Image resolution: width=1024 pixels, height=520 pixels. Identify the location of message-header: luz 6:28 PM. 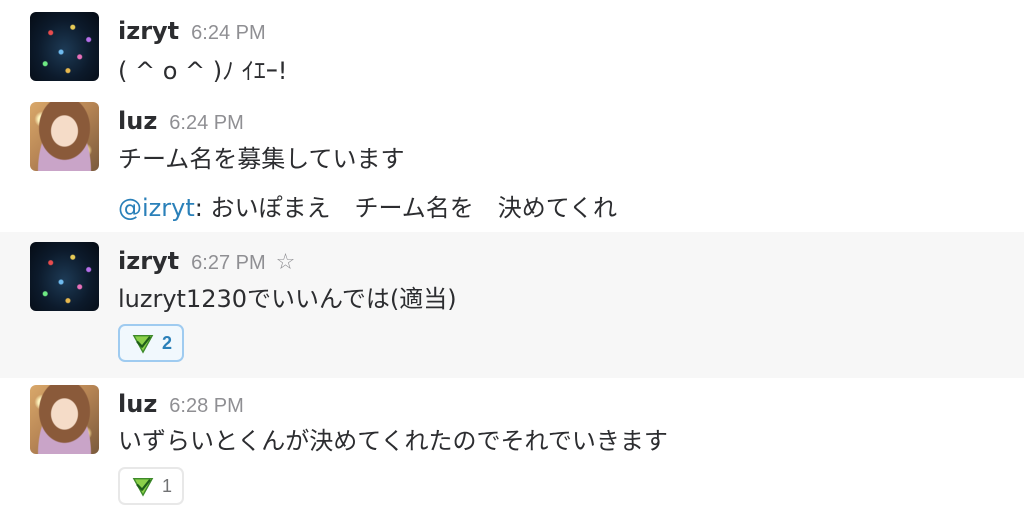
(181, 404).